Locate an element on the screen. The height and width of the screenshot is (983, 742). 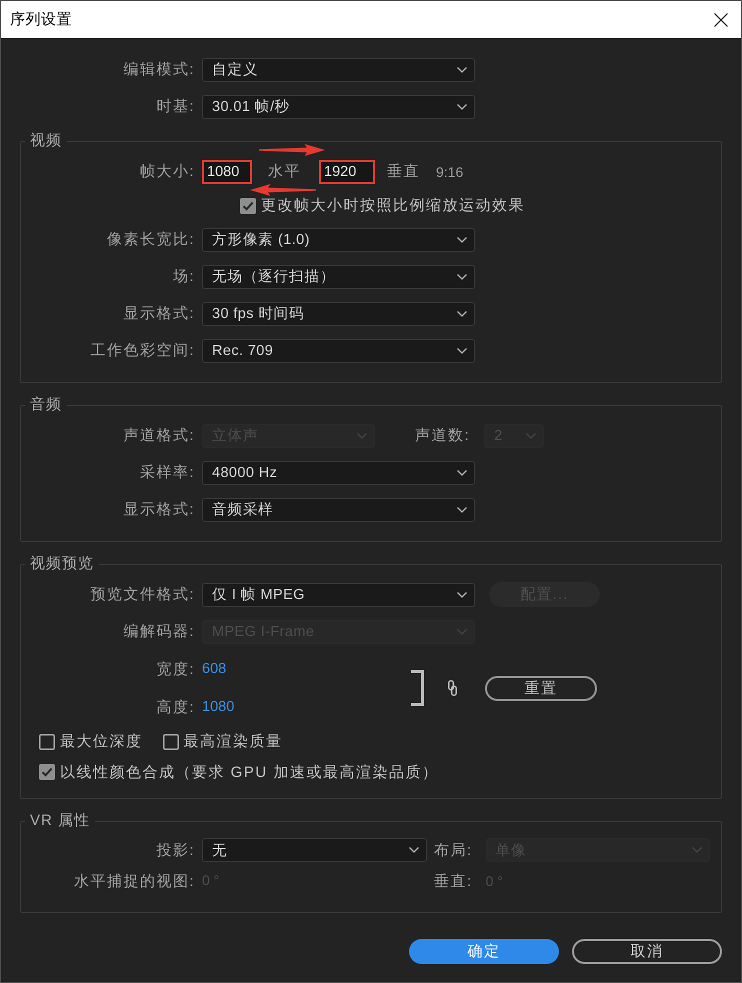
bracket-icon is located at coordinates (417, 688).